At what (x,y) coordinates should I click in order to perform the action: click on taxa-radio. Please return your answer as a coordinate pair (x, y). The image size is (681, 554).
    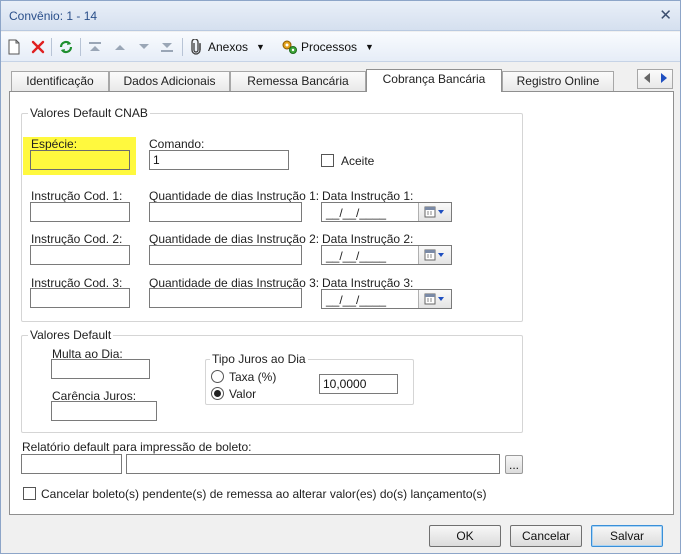
    Looking at the image, I should click on (217, 376).